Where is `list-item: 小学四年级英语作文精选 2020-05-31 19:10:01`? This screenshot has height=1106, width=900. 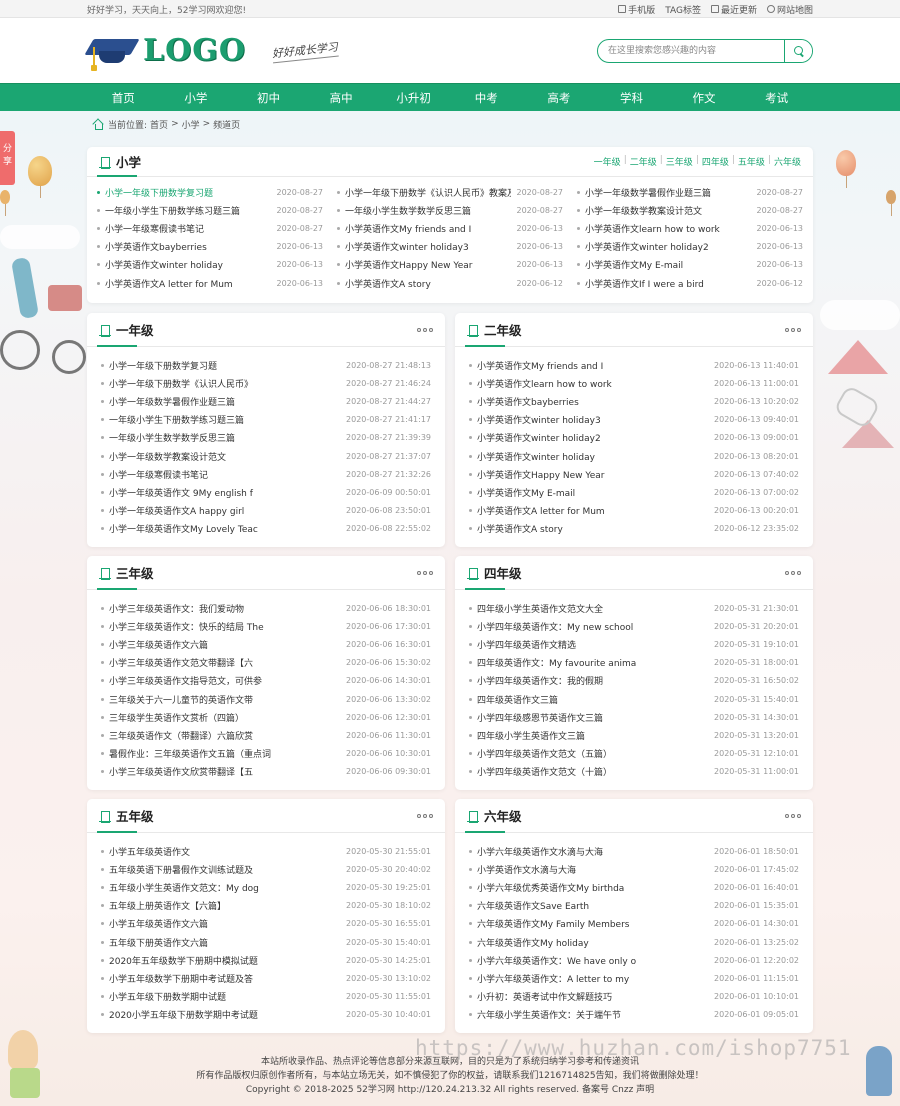
list-item: 小学四年级英语作文精选 2020-05-31 19:10:01 is located at coordinates (634, 644).